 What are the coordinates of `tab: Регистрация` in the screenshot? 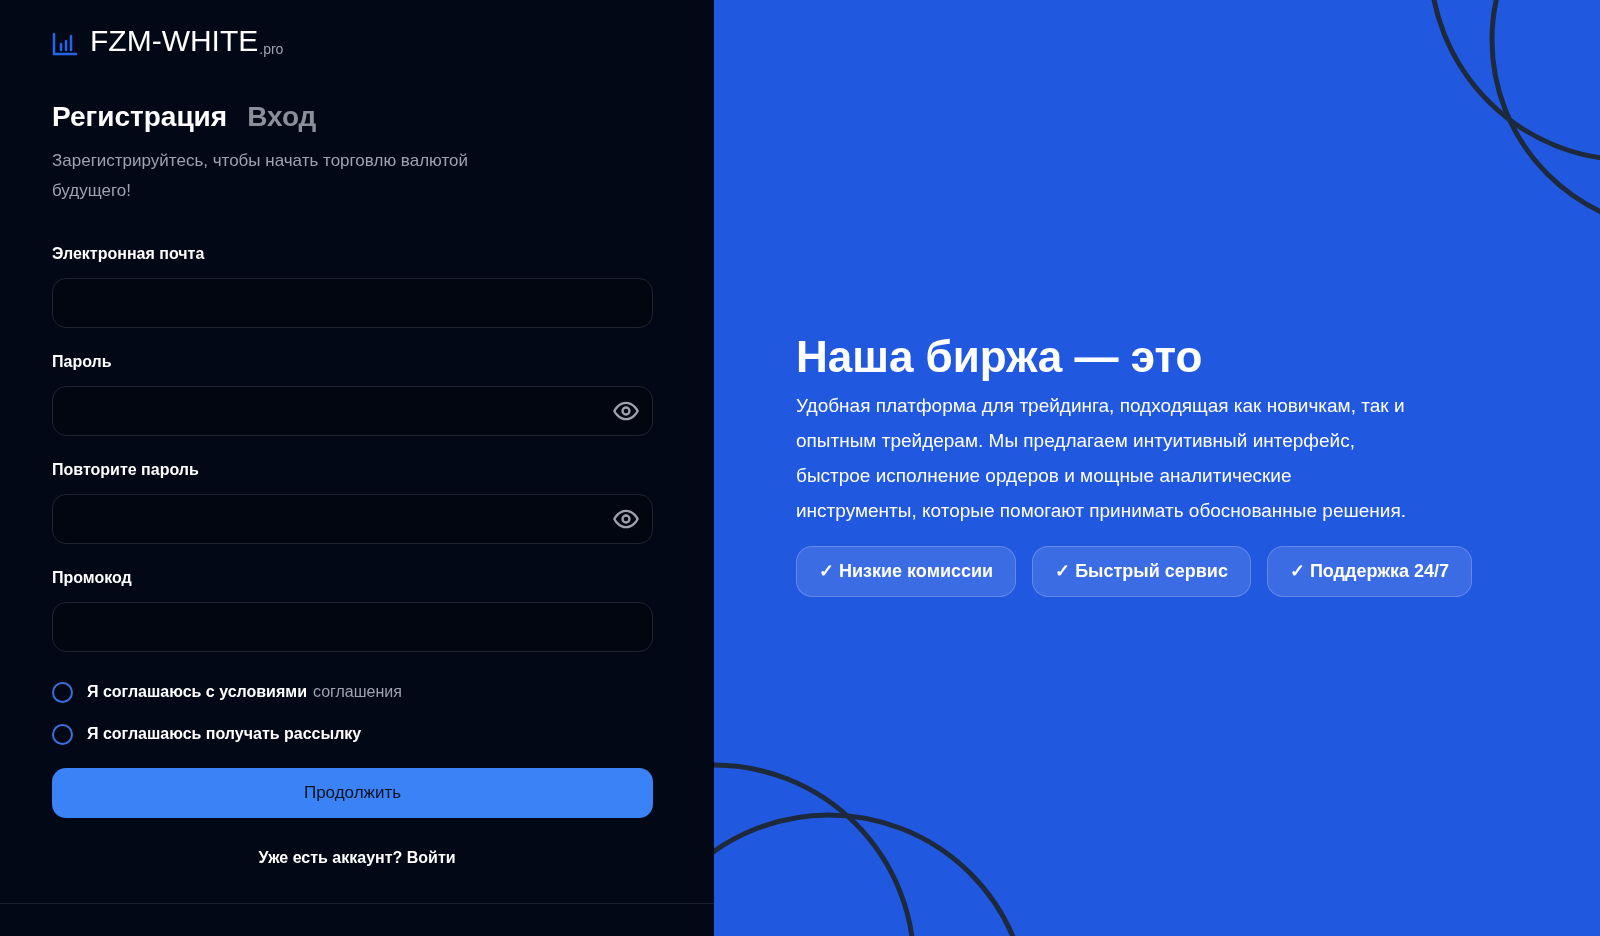 It's located at (140, 116).